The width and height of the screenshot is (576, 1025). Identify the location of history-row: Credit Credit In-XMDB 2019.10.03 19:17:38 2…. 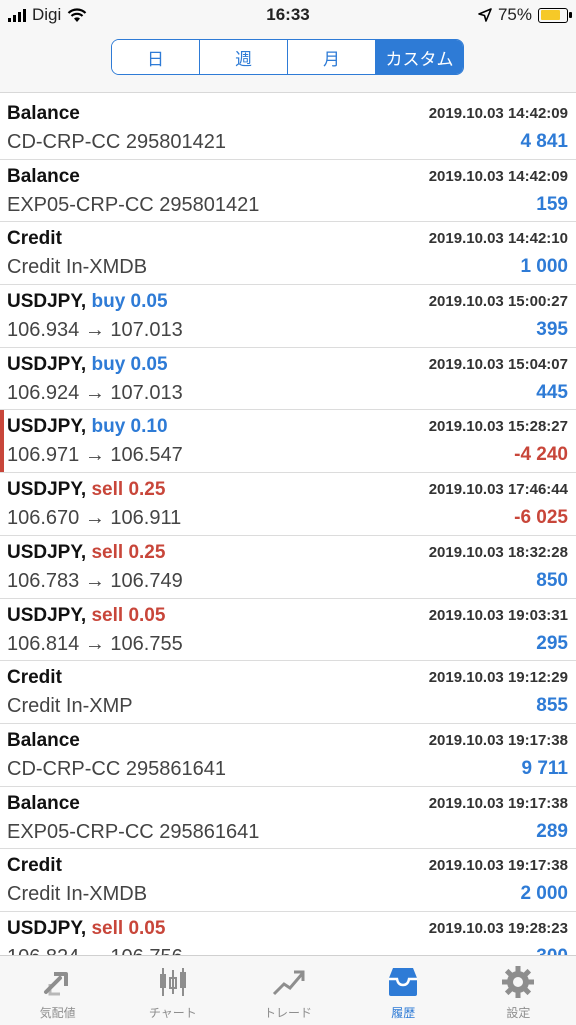
(288, 880).